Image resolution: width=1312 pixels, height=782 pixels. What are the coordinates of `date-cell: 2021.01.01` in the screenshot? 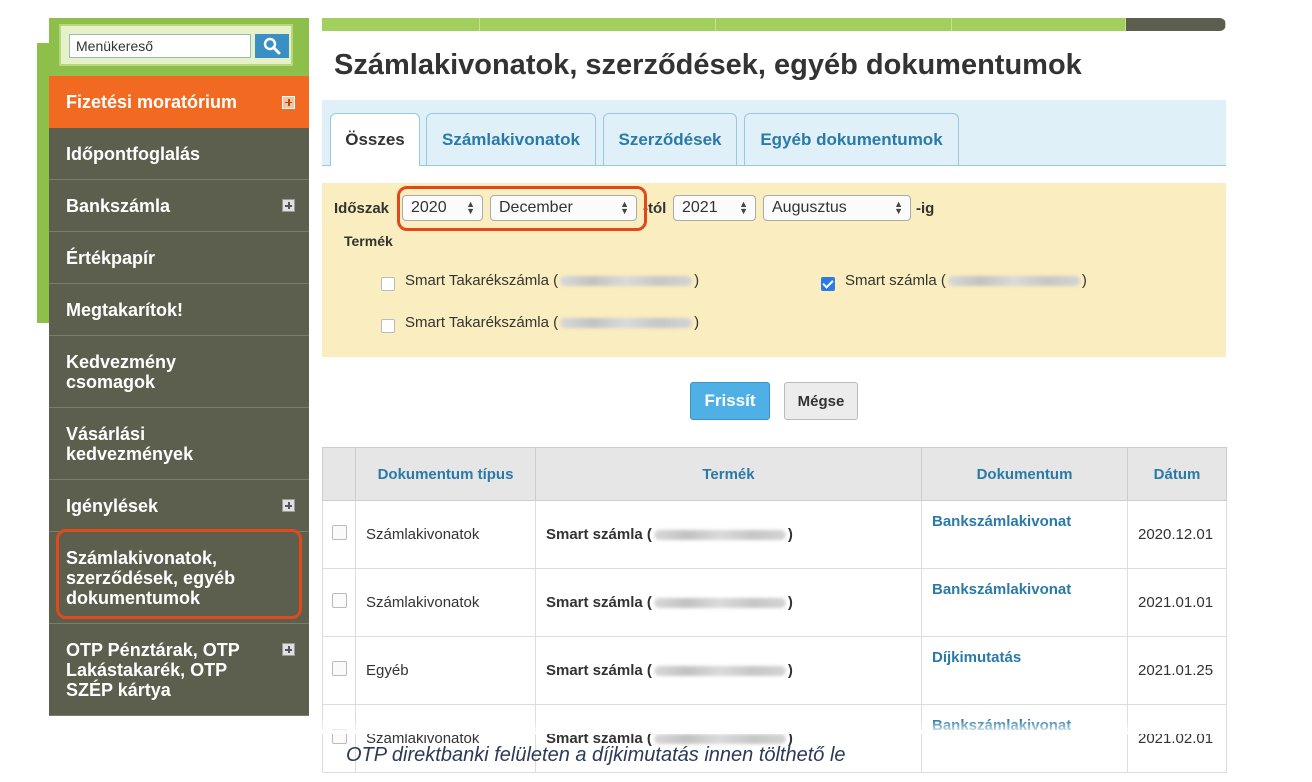 It's located at (1177, 602).